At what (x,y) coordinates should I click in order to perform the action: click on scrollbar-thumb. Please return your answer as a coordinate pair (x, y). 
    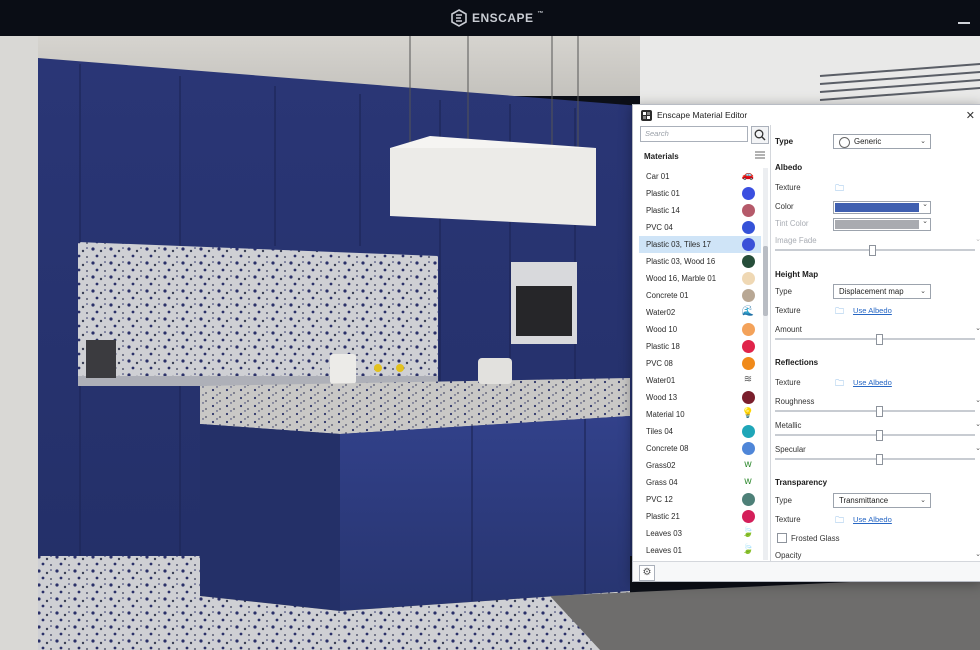
    Looking at the image, I should click on (765, 281).